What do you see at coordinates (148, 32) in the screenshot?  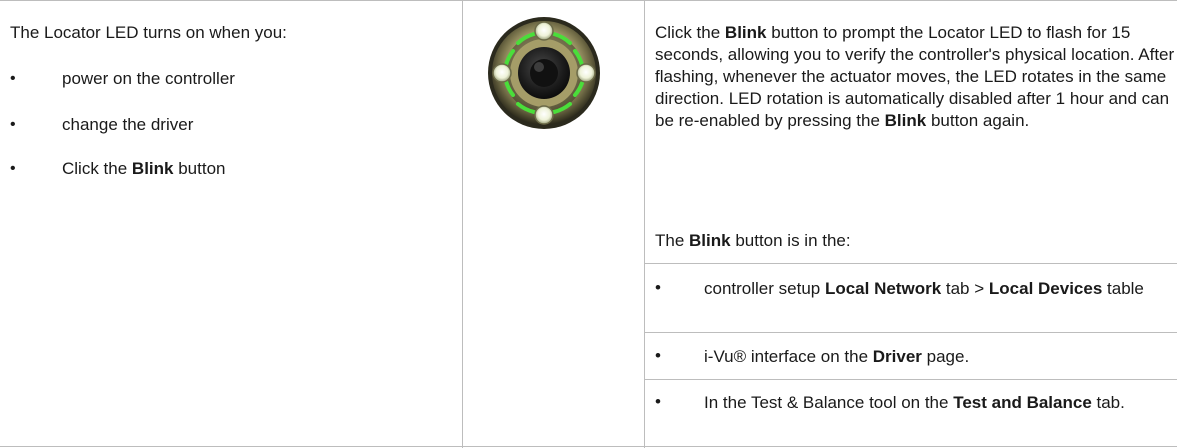 I see `intro-text: The Locator LED turns on when you:` at bounding box center [148, 32].